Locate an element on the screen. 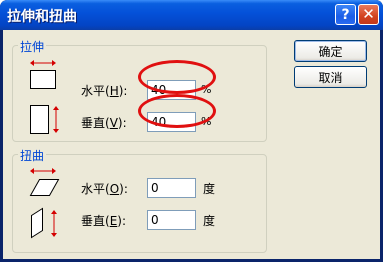  stretch-vertical-icon is located at coordinates (44, 119).